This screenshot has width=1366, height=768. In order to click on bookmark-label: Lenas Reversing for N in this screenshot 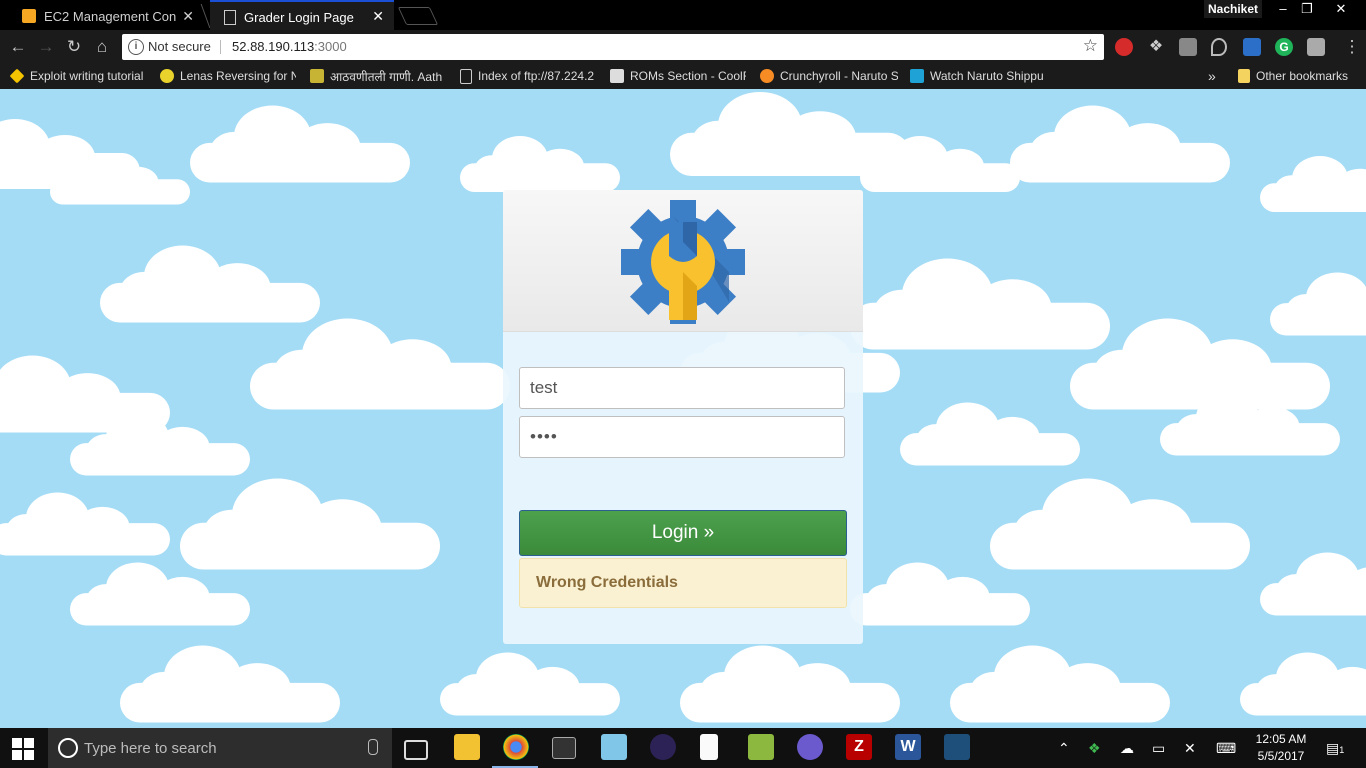, I will do `click(238, 76)`.